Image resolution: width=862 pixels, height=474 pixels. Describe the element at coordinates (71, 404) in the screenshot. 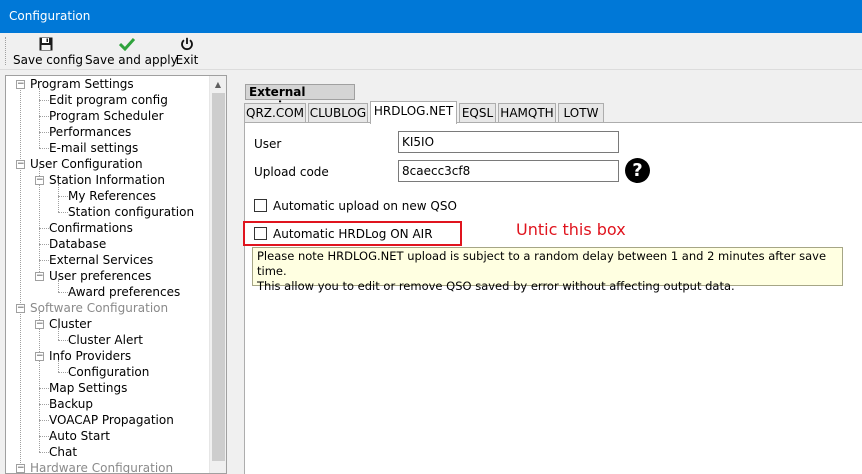

I see `tree-item-backup: Backup` at that location.